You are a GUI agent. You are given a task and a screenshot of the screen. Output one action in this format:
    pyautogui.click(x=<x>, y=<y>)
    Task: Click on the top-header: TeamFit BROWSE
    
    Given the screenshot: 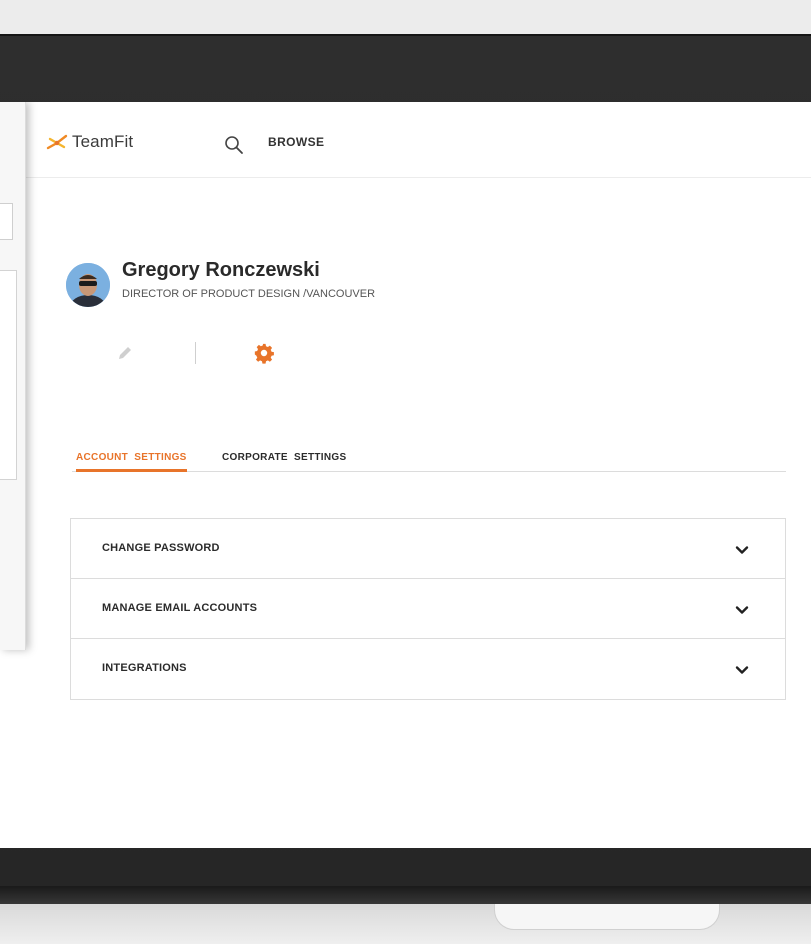 What is the action you would take?
    pyautogui.click(x=405, y=140)
    